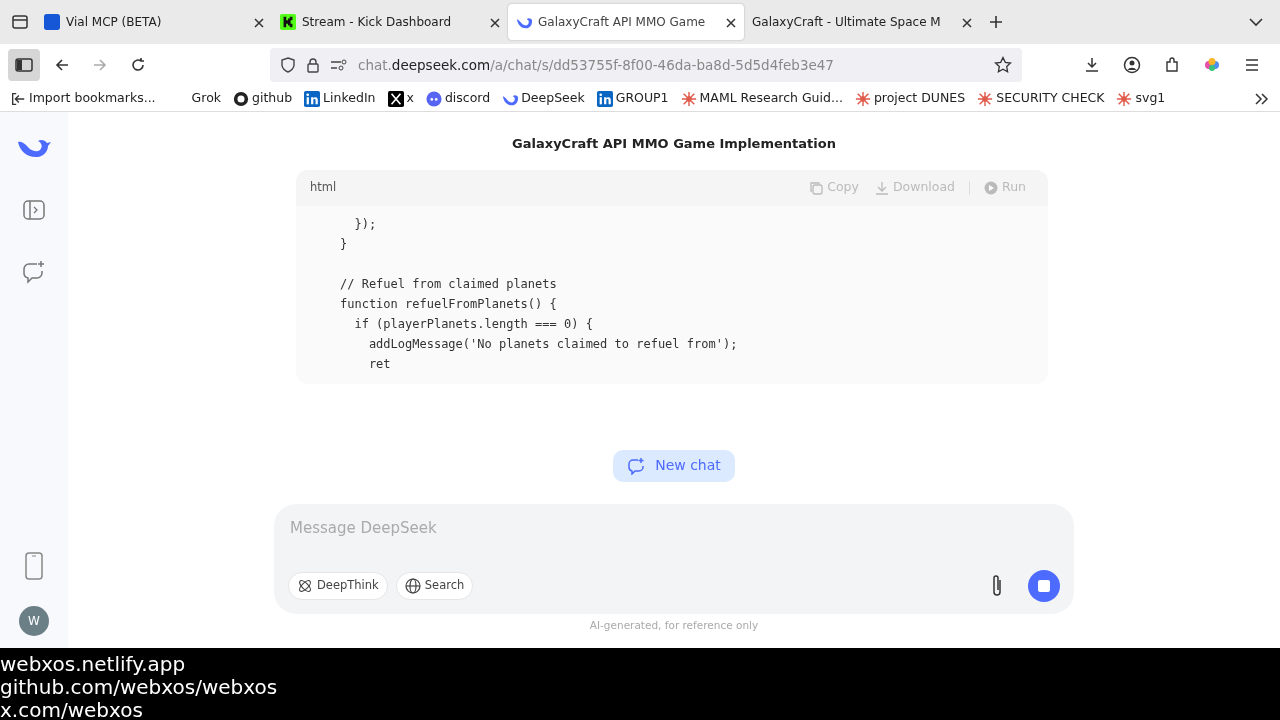 This screenshot has height=720, width=1280. I want to click on stop-icon, so click(1044, 585).